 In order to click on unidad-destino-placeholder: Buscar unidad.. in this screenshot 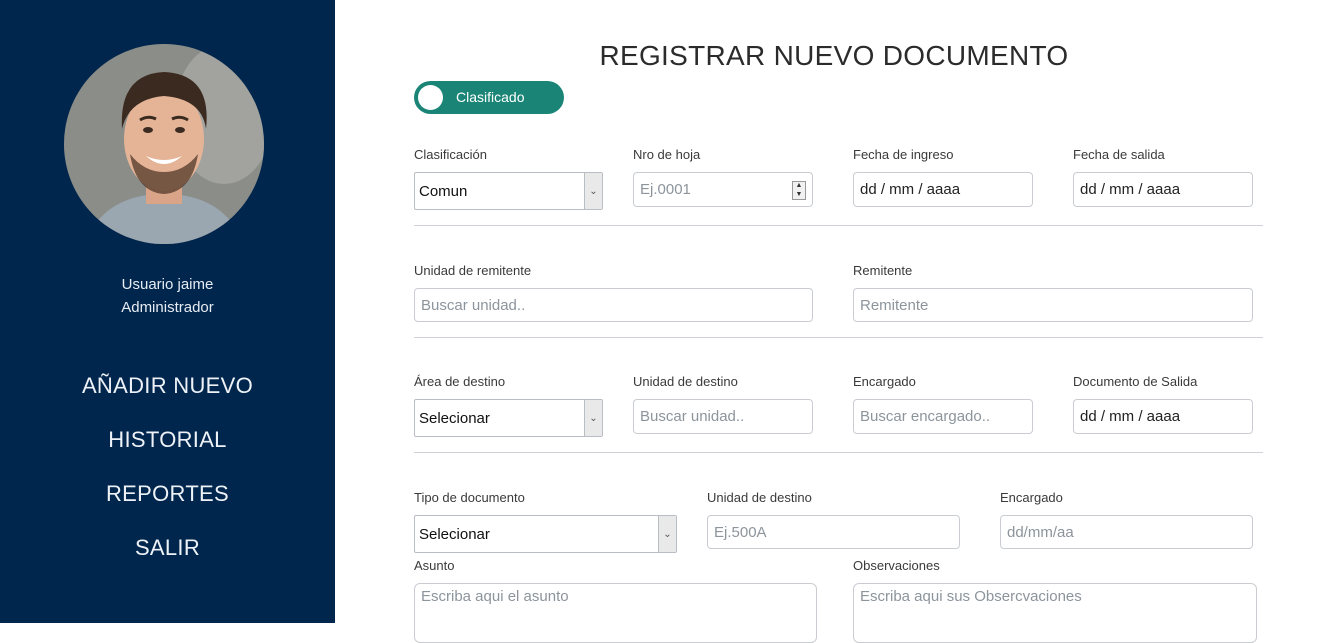, I will do `click(692, 416)`.